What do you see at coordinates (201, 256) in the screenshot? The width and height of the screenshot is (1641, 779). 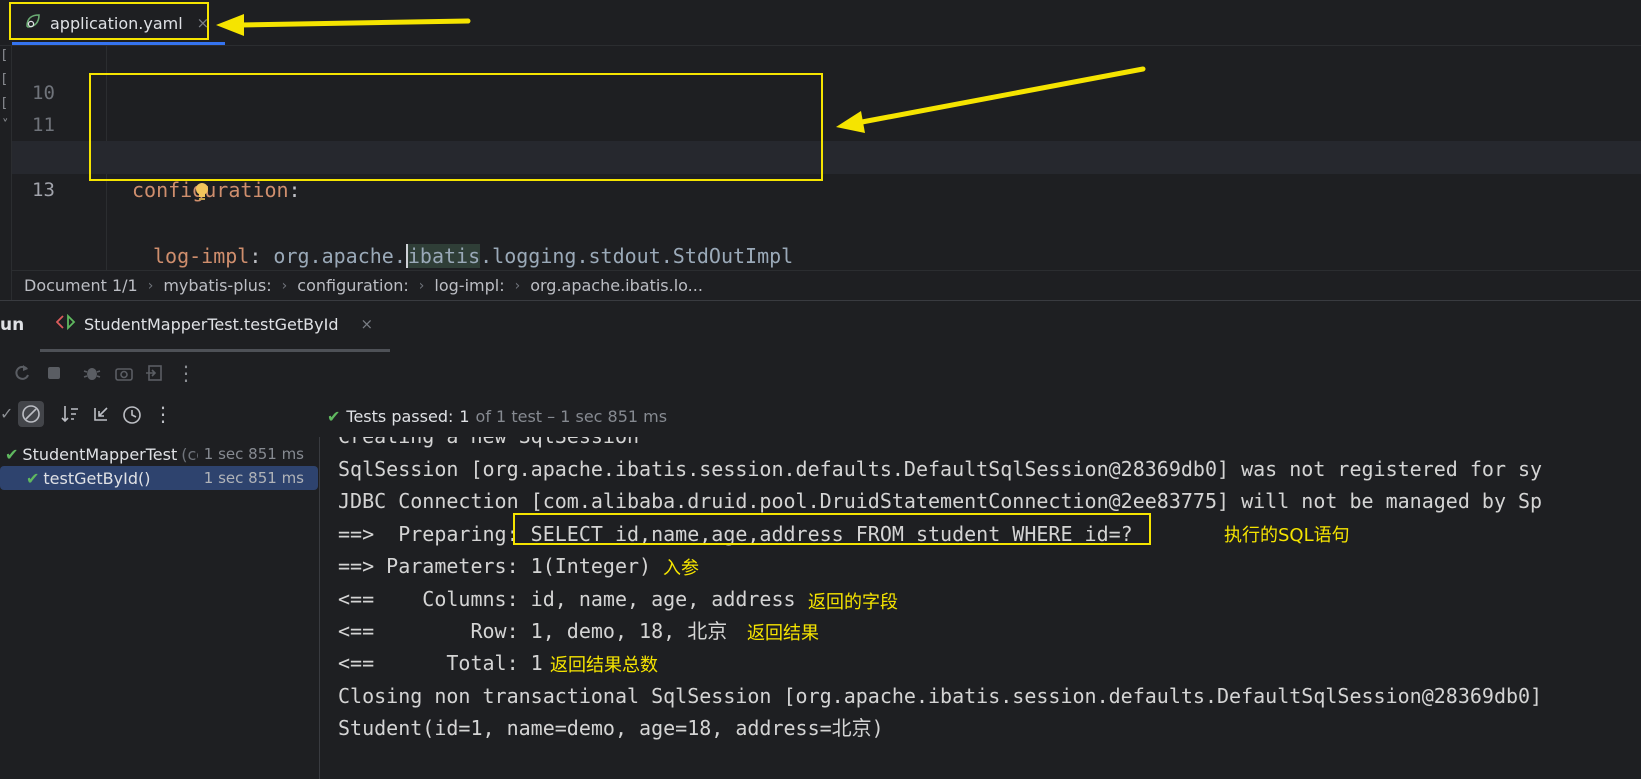 I see `yaml-key: log-impl` at bounding box center [201, 256].